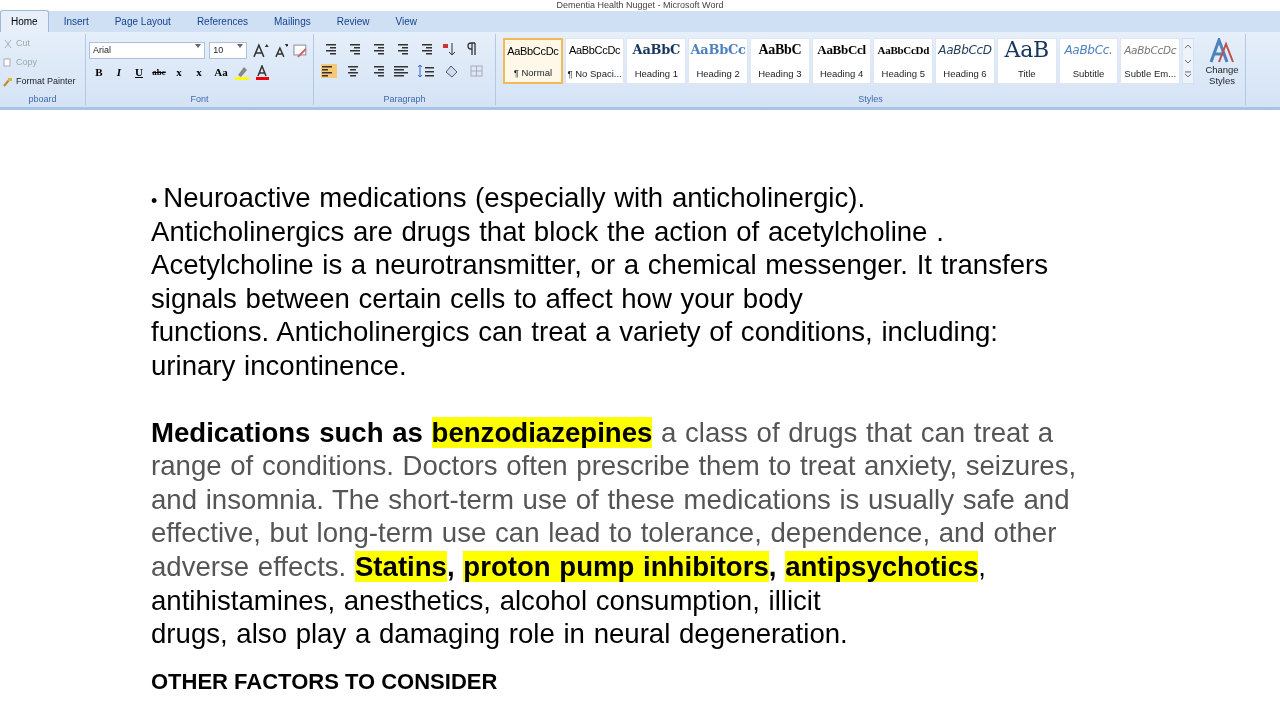 This screenshot has height=720, width=1280. I want to click on style-gallery-item: AaBbCcDd Heading 5, so click(903, 61).